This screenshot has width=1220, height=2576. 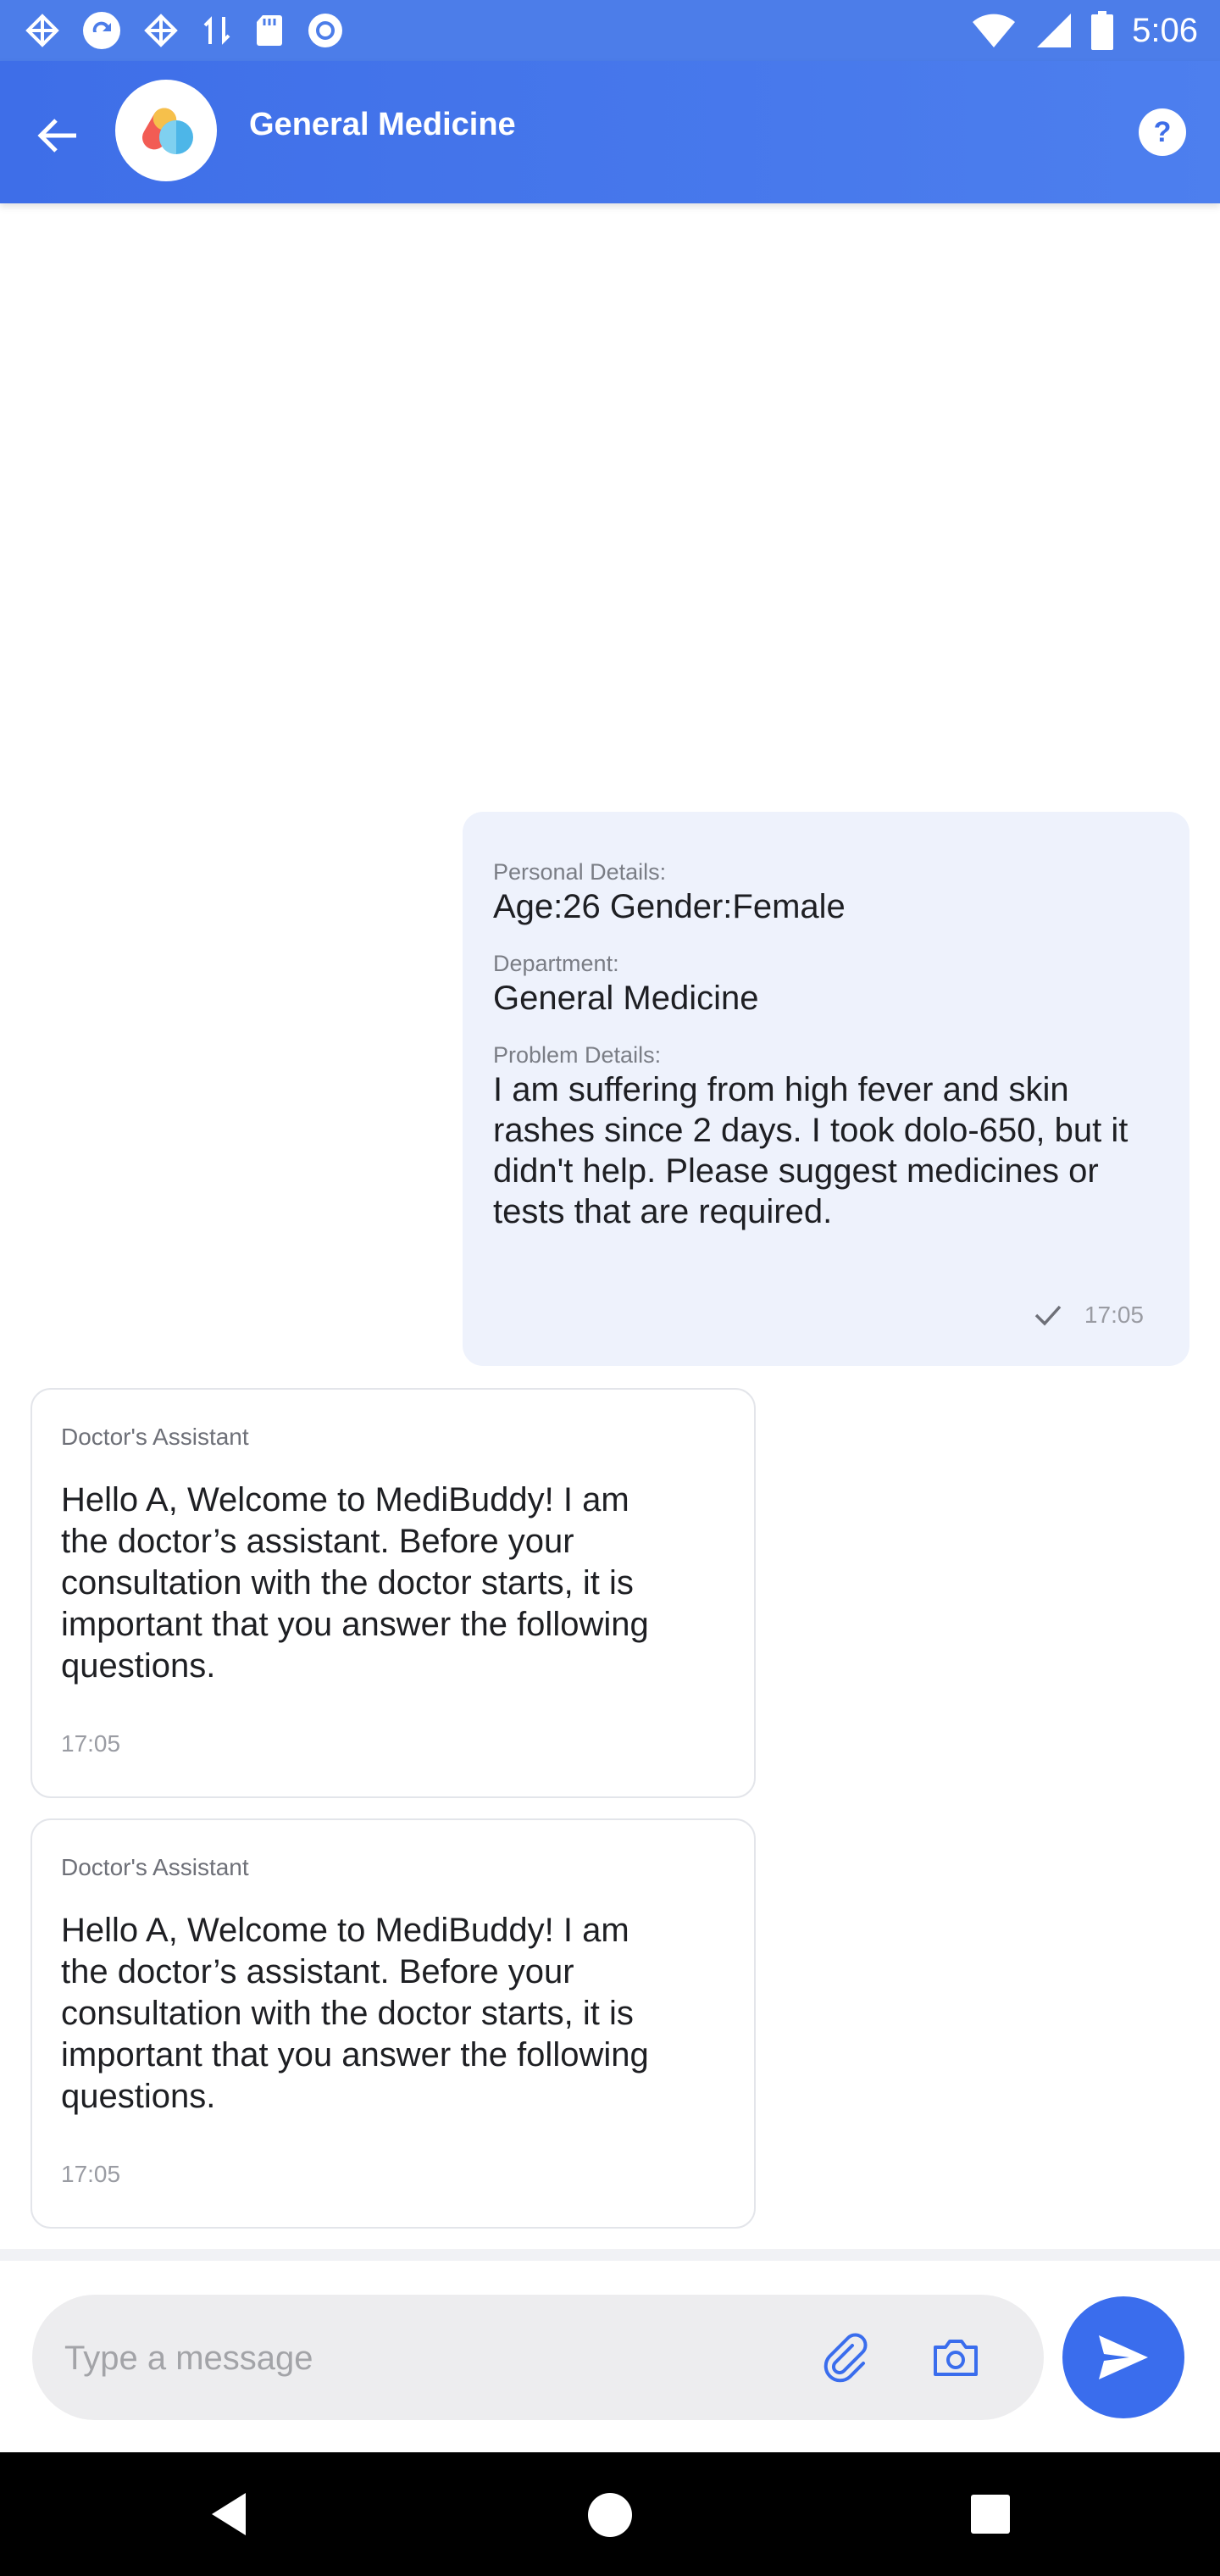 What do you see at coordinates (229, 2514) in the screenshot?
I see `nav-back-icon` at bounding box center [229, 2514].